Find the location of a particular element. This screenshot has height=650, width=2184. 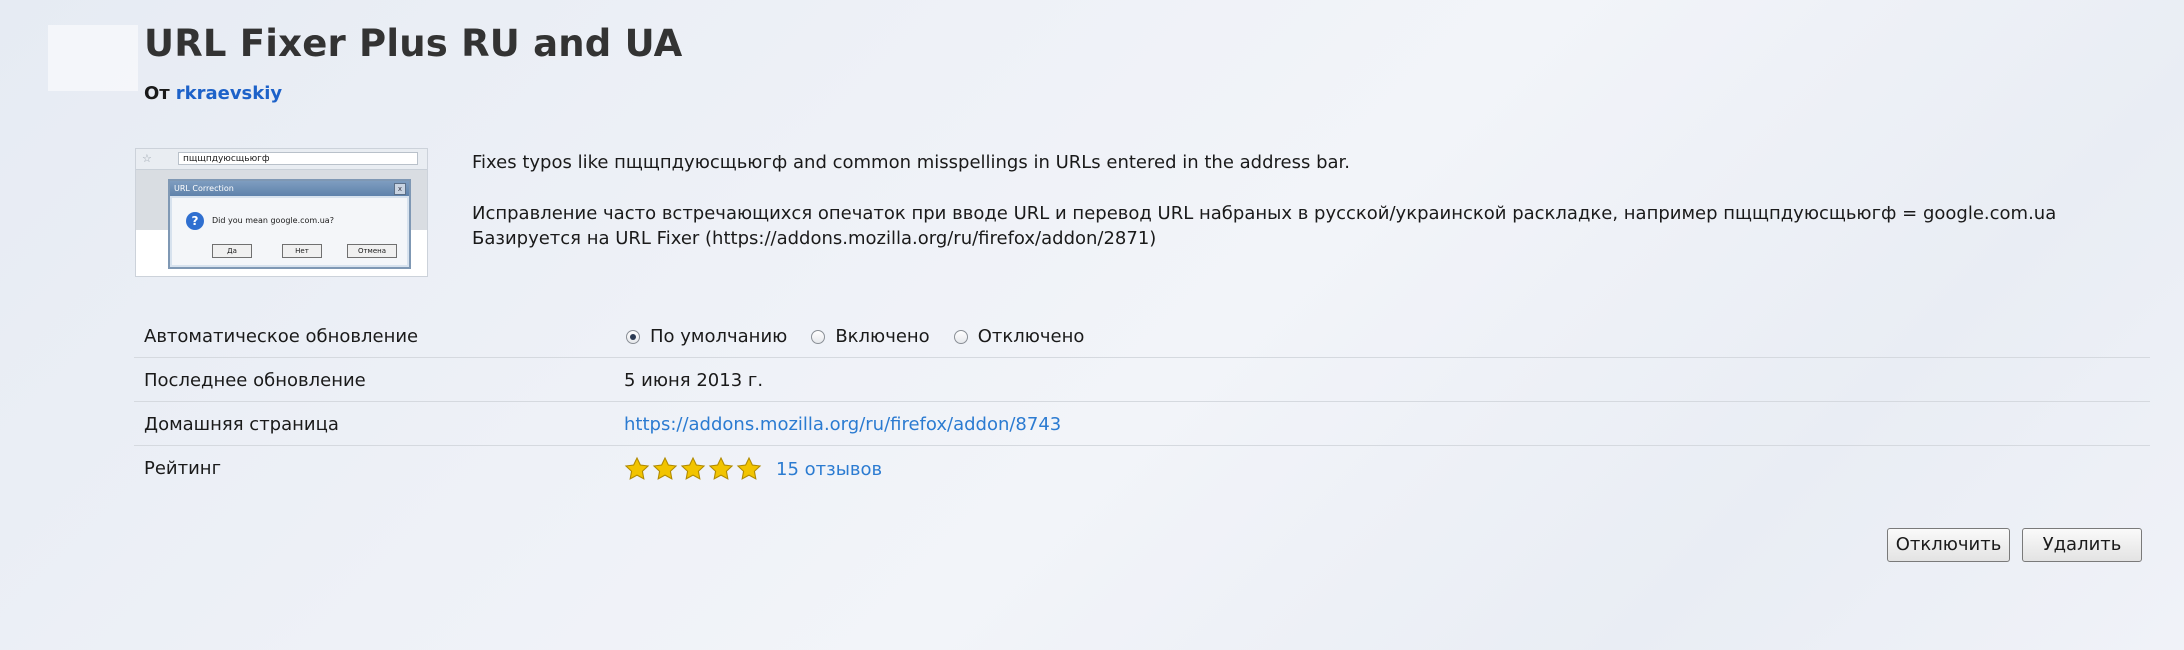

thumb-dialog-question: Did you mean google.com.ua? is located at coordinates (273, 220).